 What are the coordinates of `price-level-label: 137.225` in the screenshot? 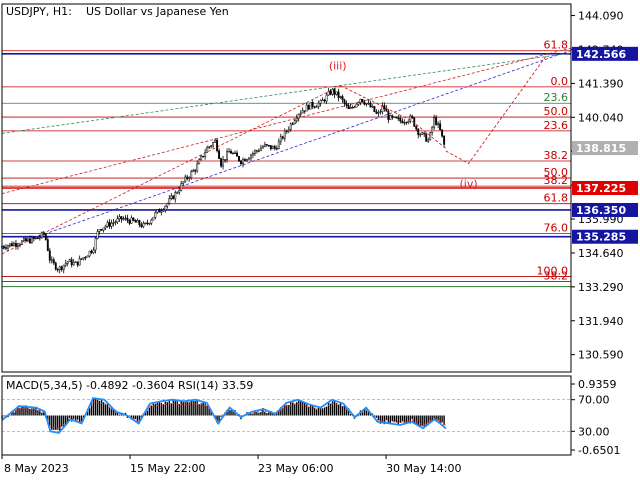 It's located at (601, 188).